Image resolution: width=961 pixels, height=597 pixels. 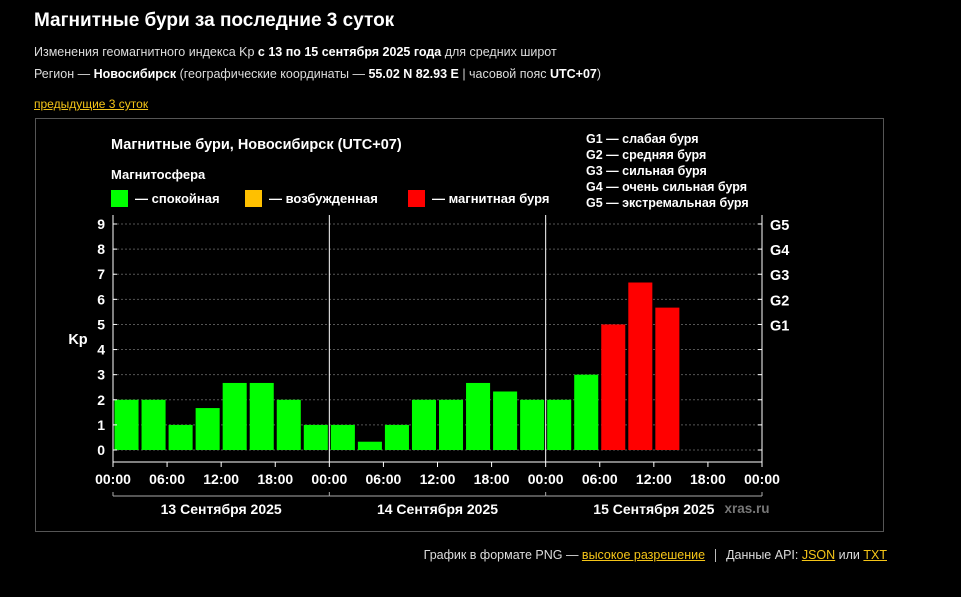 What do you see at coordinates (77, 340) in the screenshot?
I see `y-axis-label: Kp` at bounding box center [77, 340].